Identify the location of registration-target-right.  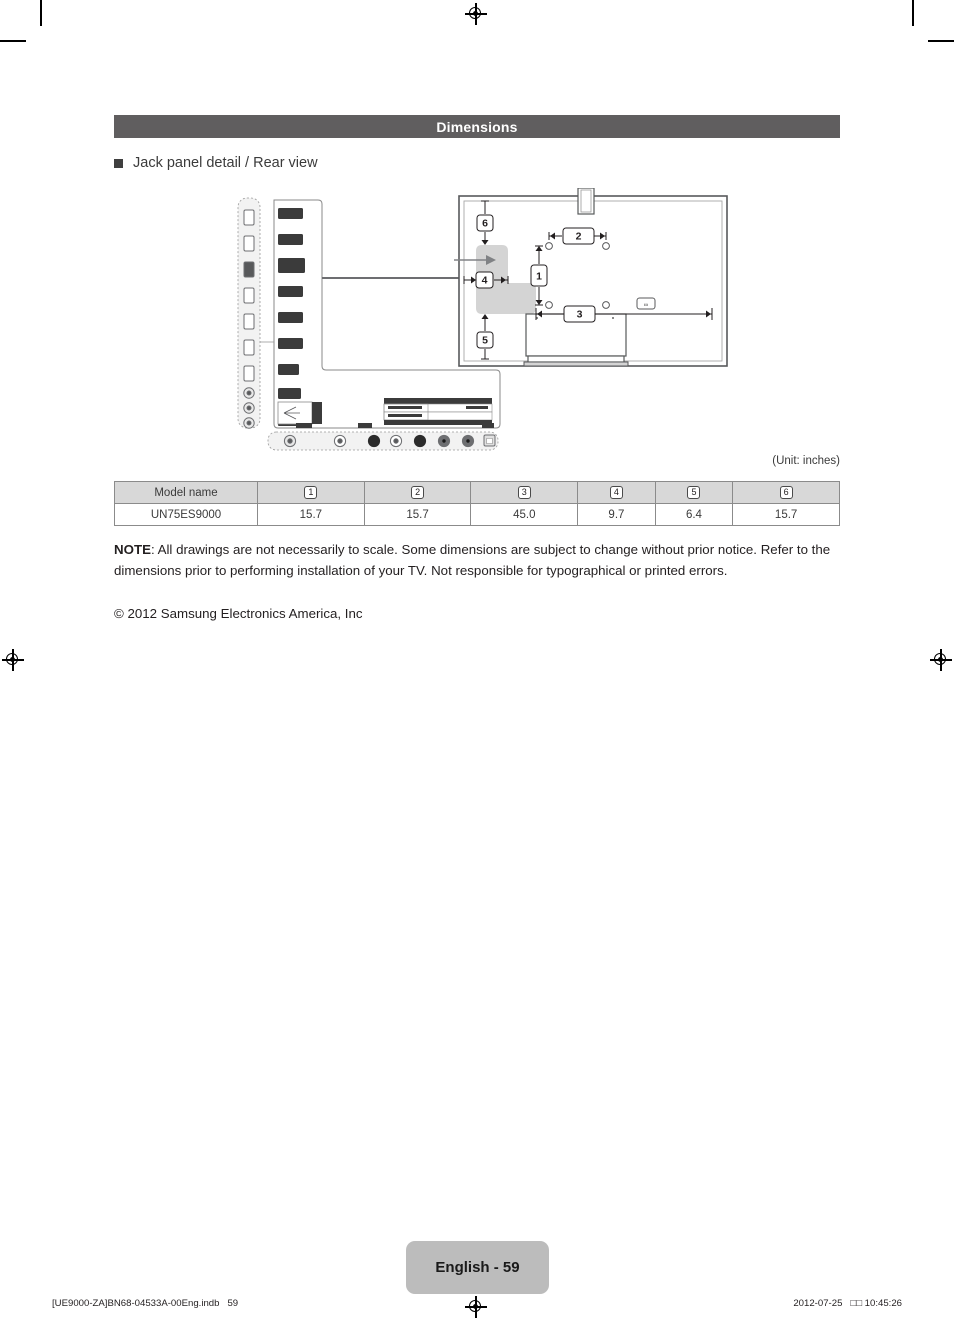
(941, 660).